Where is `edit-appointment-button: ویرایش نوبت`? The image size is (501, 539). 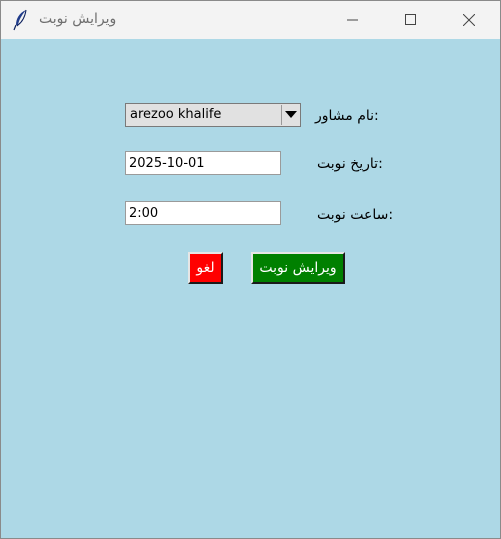 edit-appointment-button: ویرایش نوبت is located at coordinates (298, 268).